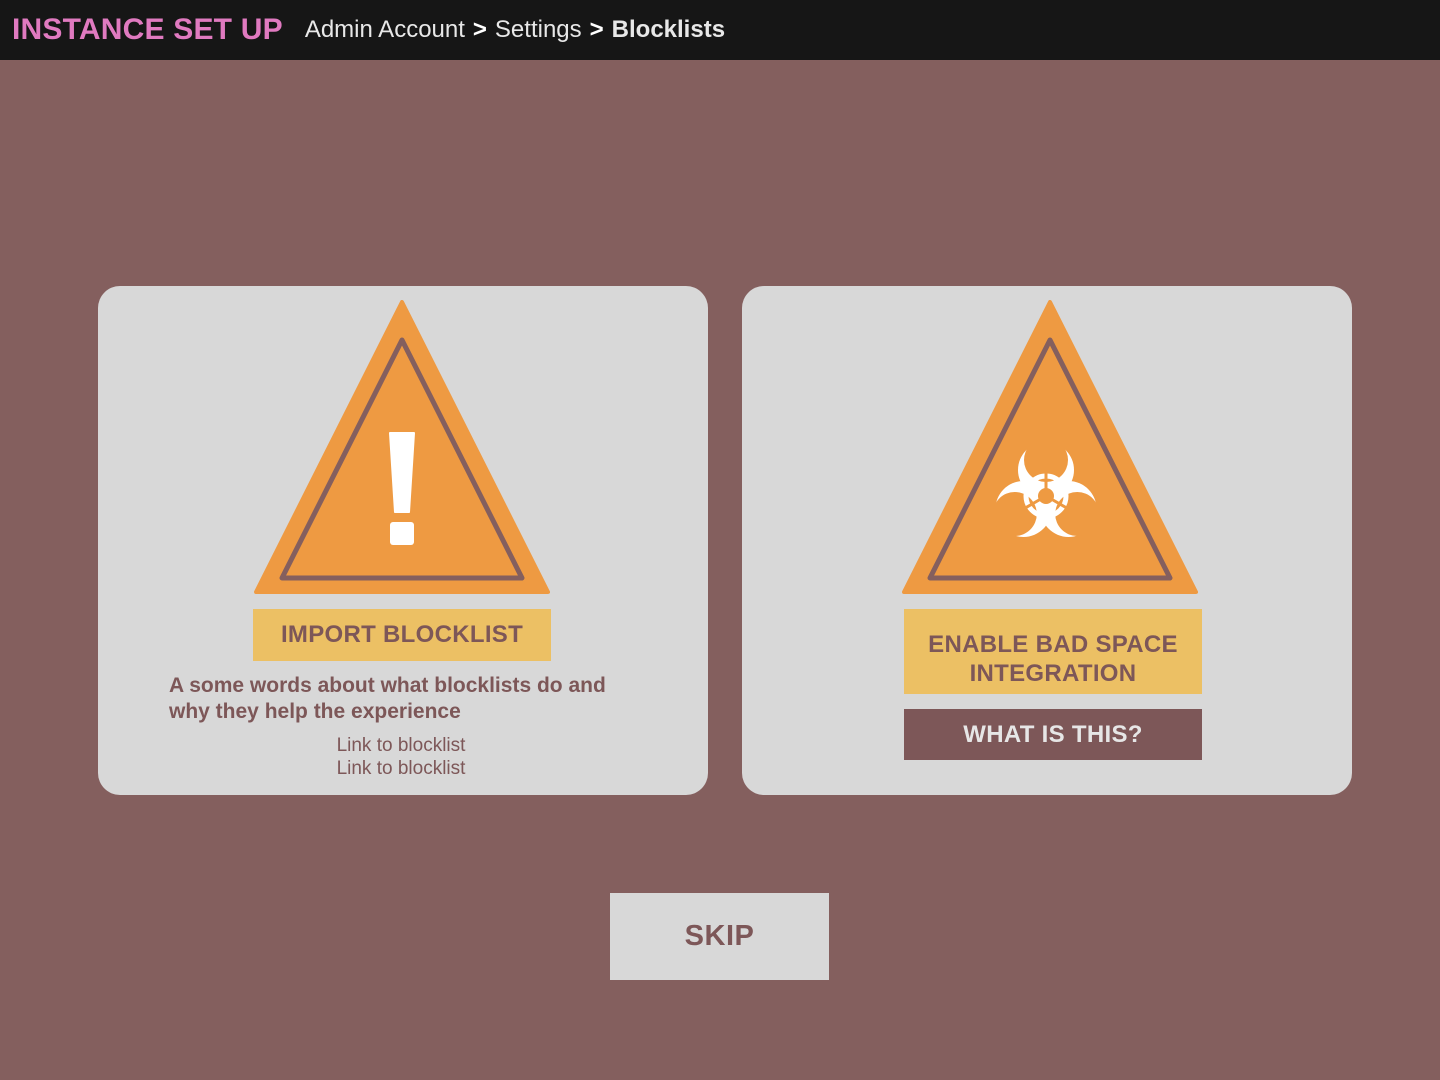 The width and height of the screenshot is (1440, 1080). I want to click on enable-bad-space-label-line1: ENABLE BAD SPACE, so click(1053, 644).